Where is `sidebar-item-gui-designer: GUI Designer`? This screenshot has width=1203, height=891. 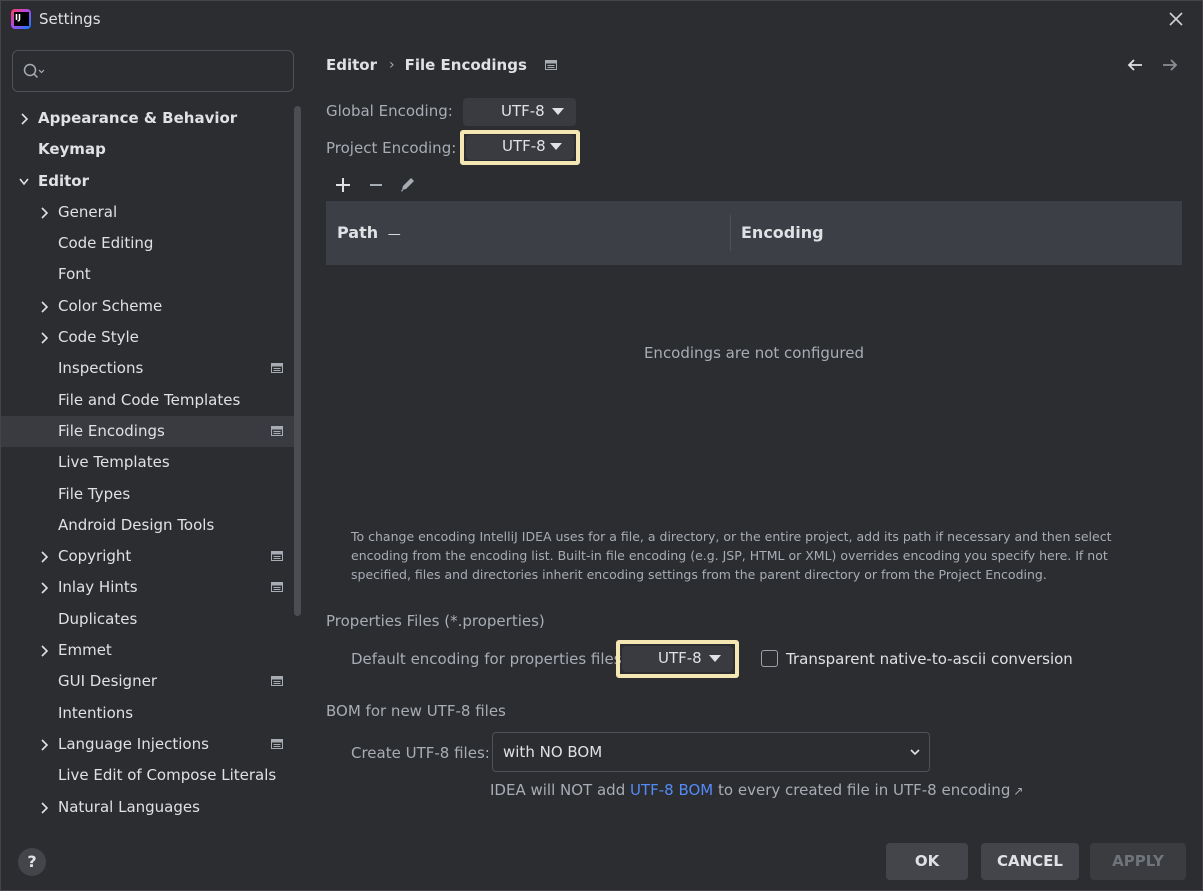
sidebar-item-gui-designer: GUI Designer is located at coordinates (147, 681).